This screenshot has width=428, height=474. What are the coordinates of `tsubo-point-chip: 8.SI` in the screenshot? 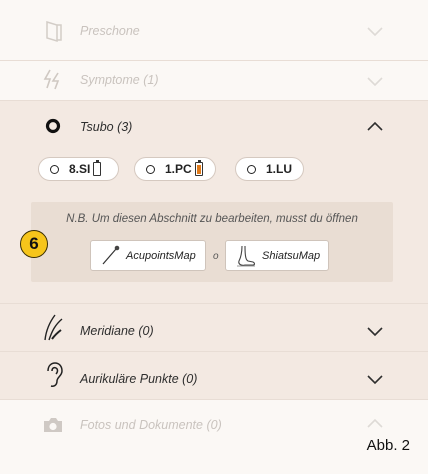 It's located at (78, 169).